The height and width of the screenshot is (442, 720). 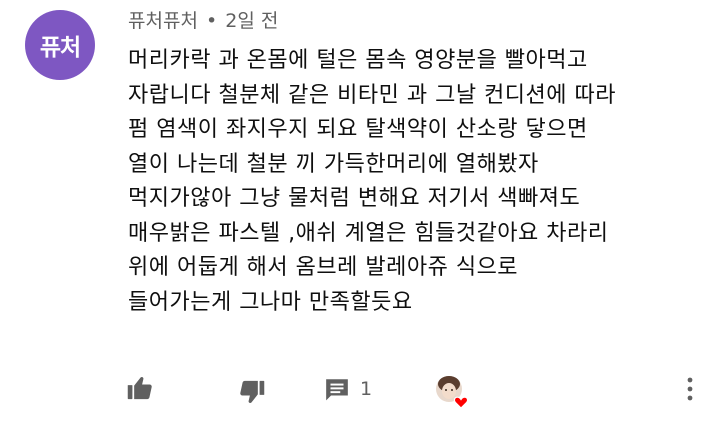 I want to click on comment-line: 자랍니다 철분체 같은 비타민 과 그날 컨디션에 따라, so click(x=372, y=95).